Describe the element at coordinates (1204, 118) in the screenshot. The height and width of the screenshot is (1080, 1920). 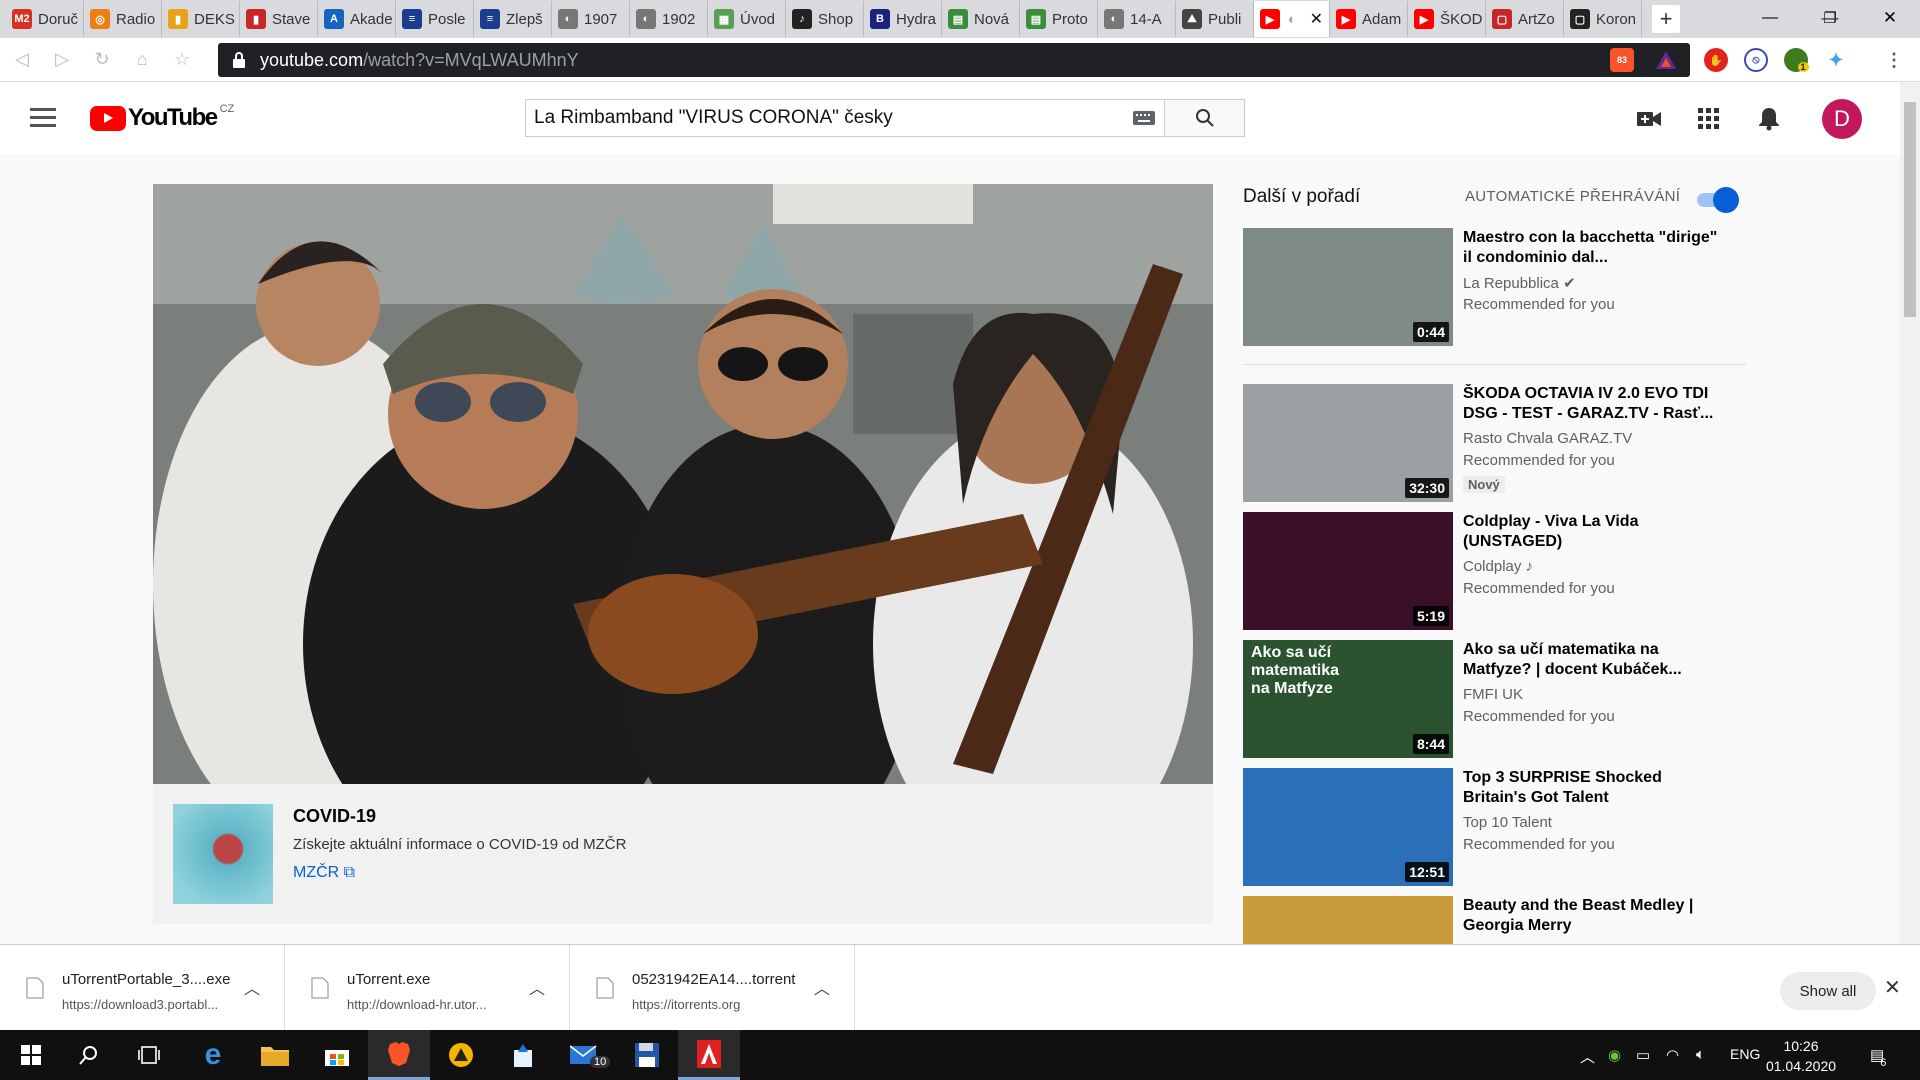
I see `search-button` at that location.